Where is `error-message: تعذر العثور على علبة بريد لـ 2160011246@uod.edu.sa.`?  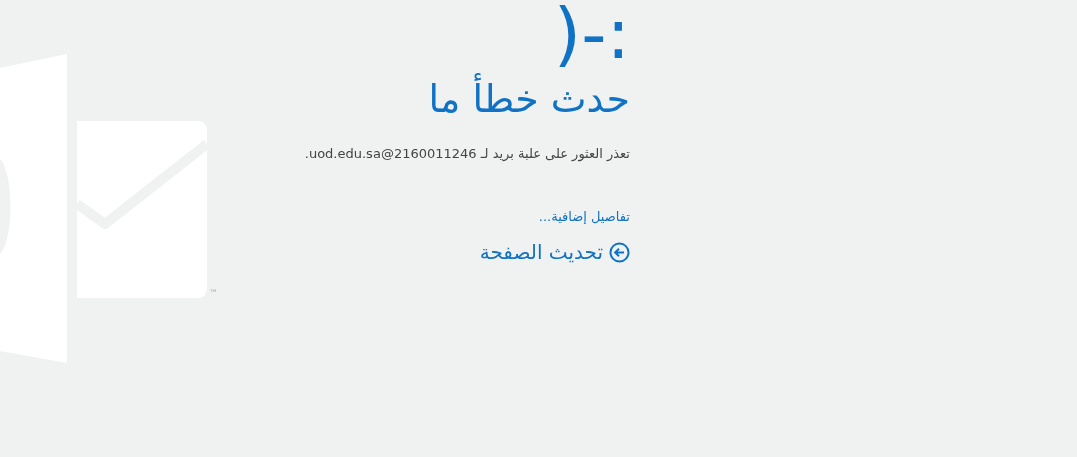 error-message: تعذر العثور على علبة بريد لـ 2160011246@uod.edu.sa. is located at coordinates (467, 153).